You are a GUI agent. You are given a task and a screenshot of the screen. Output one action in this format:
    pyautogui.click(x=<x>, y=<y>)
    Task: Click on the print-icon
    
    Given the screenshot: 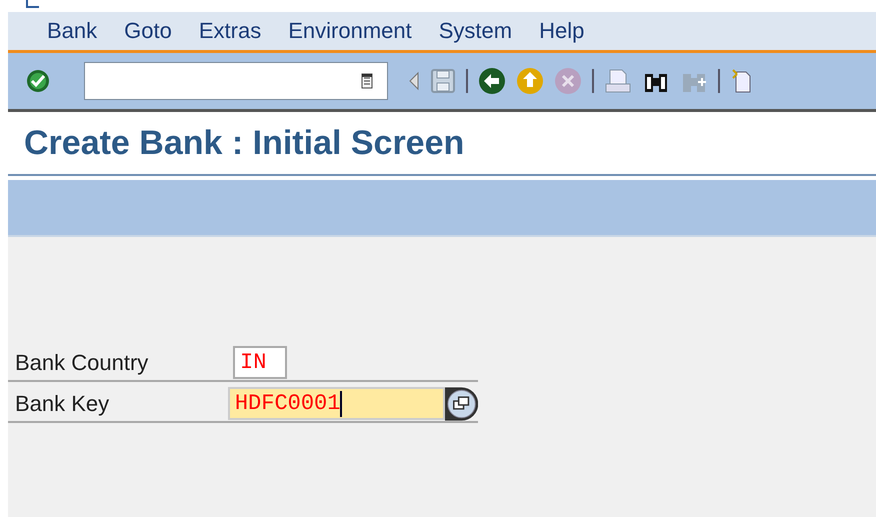 What is the action you would take?
    pyautogui.click(x=618, y=81)
    